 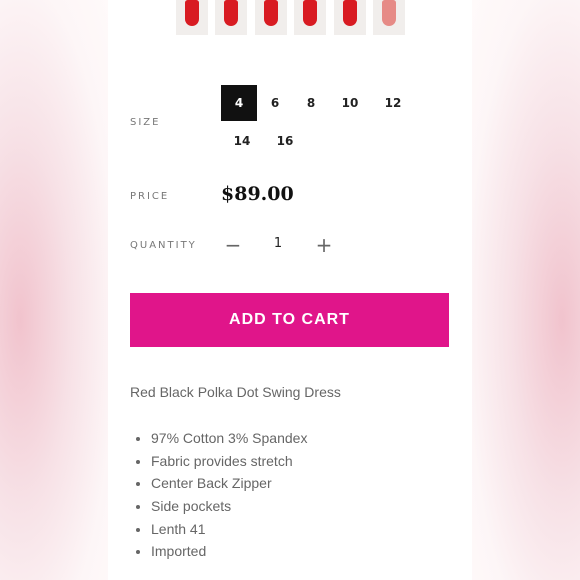 What do you see at coordinates (257, 194) in the screenshot?
I see `price-value: $89.00` at bounding box center [257, 194].